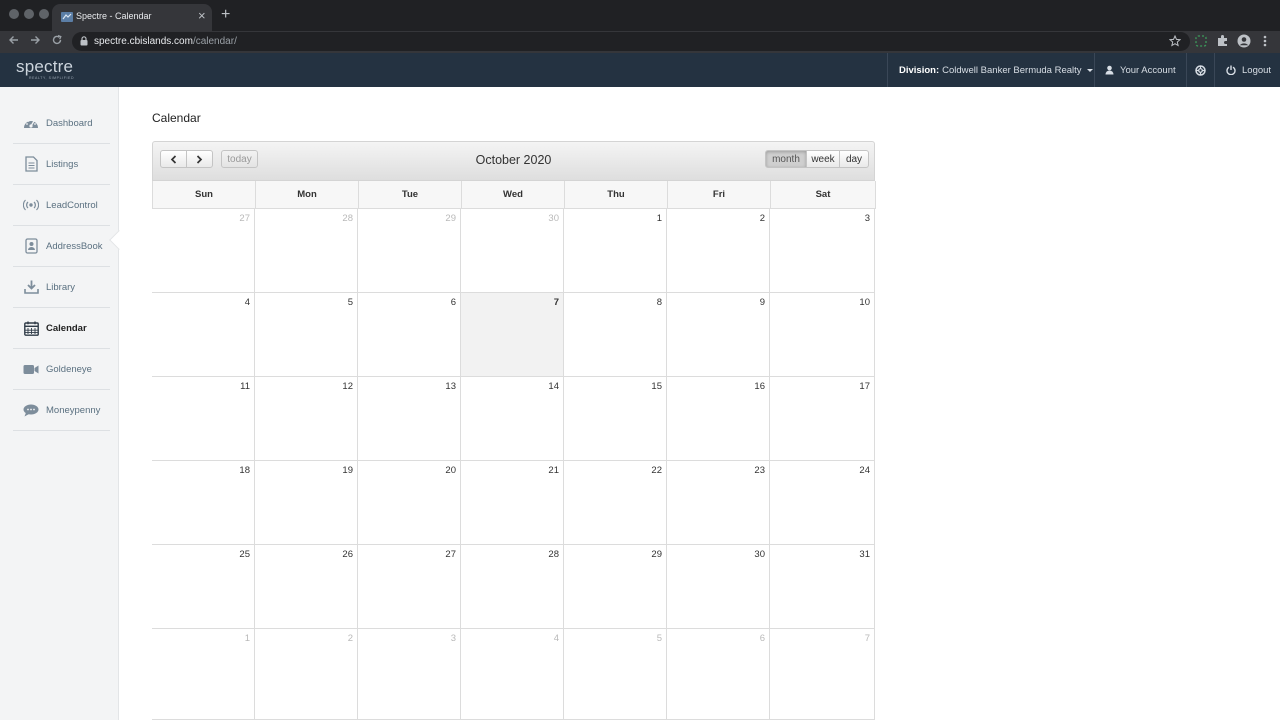  Describe the element at coordinates (719, 195) in the screenshot. I see `weekday-header-fri: Fri` at that location.